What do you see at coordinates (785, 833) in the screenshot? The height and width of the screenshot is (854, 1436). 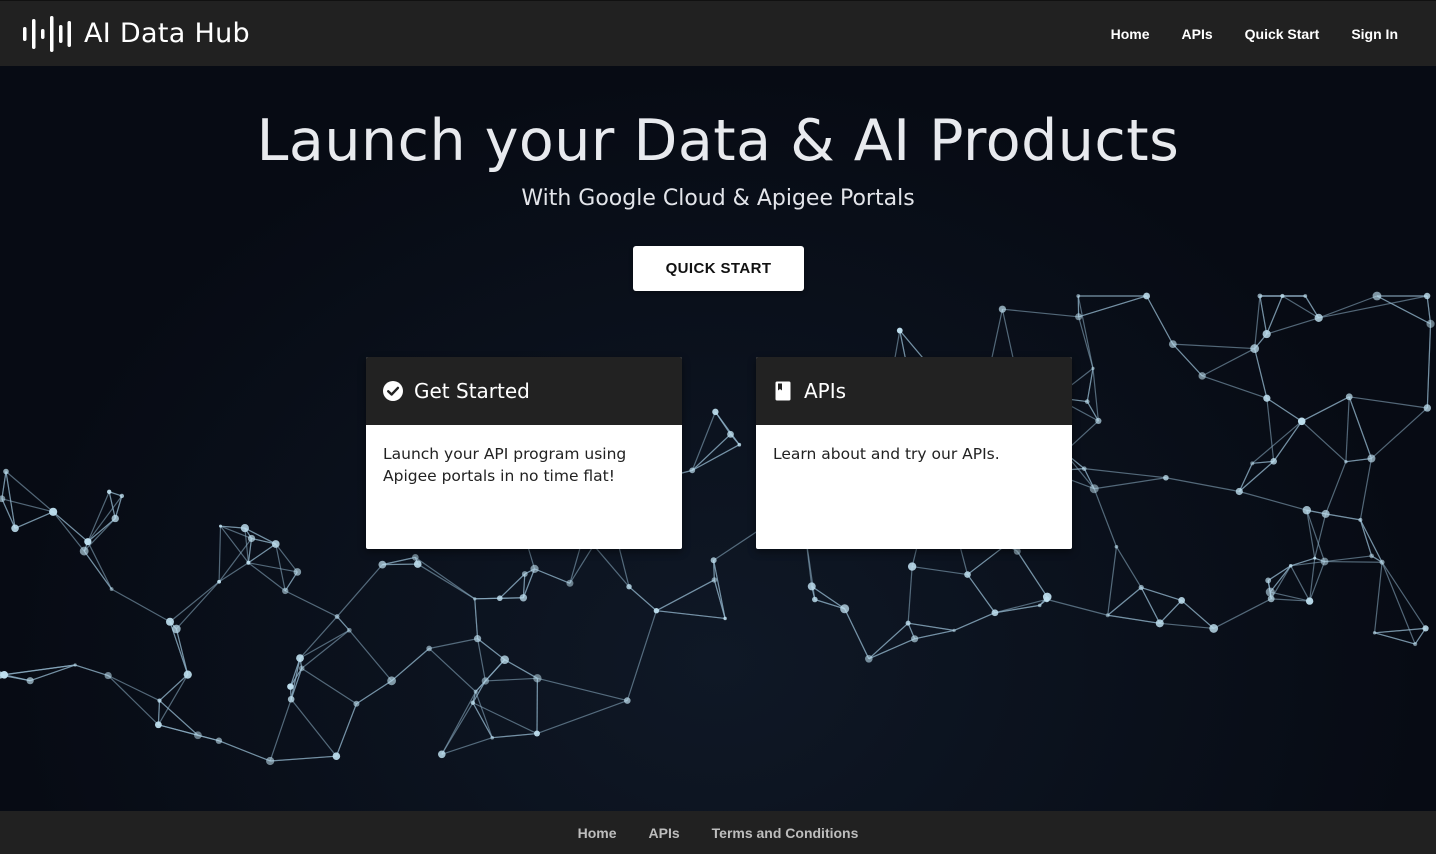 I see `footer-link-terms: Terms and Conditions` at bounding box center [785, 833].